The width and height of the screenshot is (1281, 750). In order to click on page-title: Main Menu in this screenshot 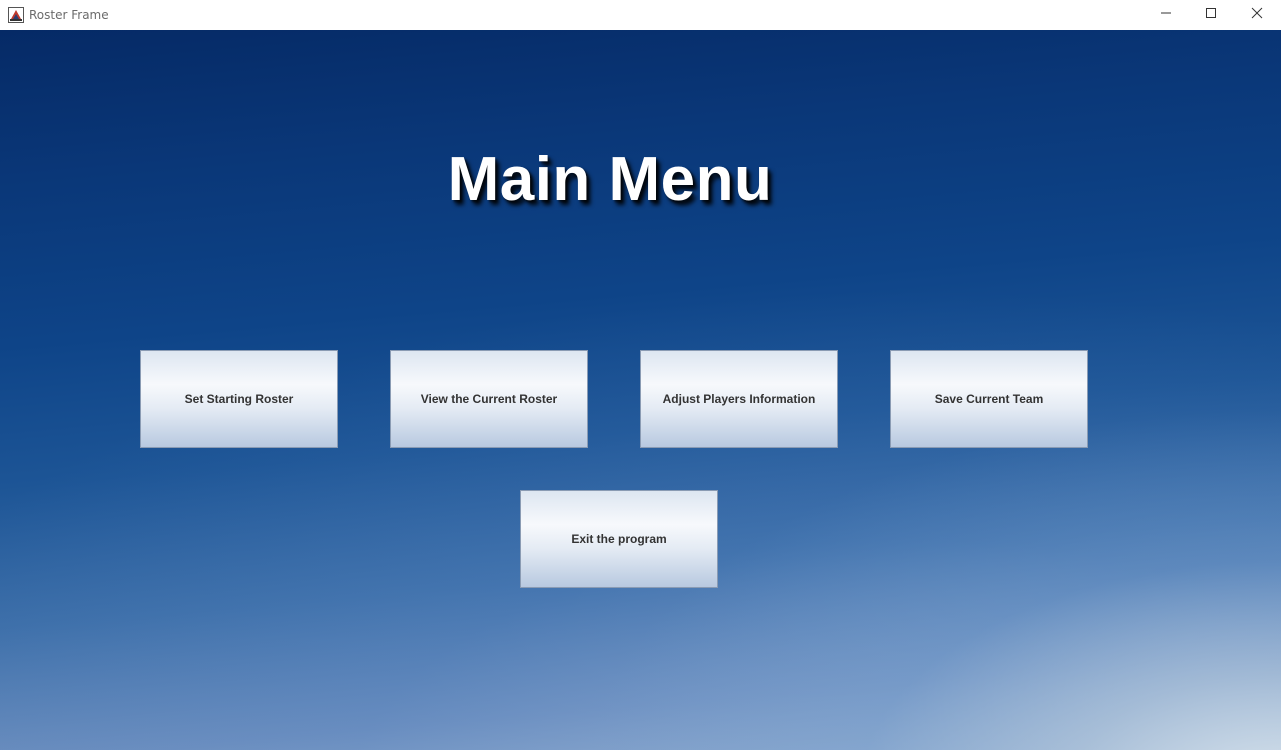, I will do `click(610, 179)`.